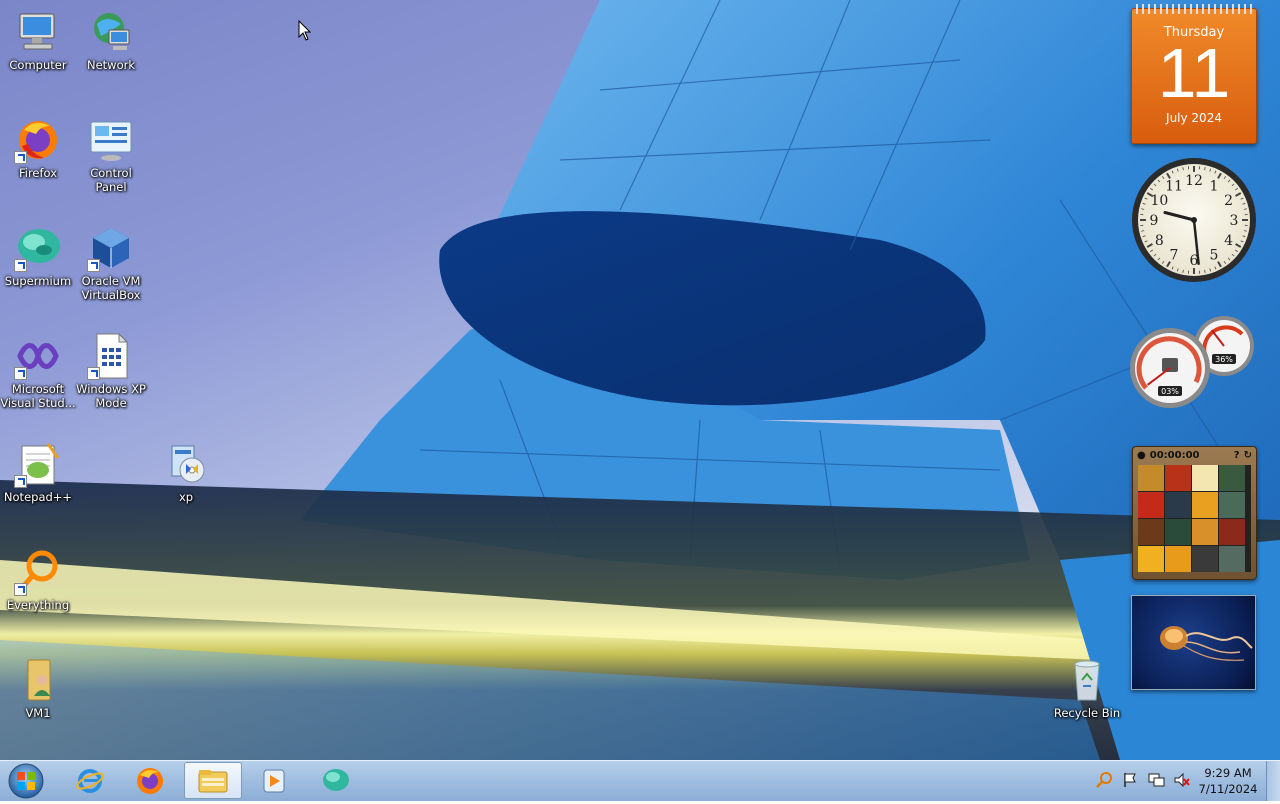 The height and width of the screenshot is (804, 1280). Describe the element at coordinates (38, 173) in the screenshot. I see `desktop-icon-label: Firefox` at that location.